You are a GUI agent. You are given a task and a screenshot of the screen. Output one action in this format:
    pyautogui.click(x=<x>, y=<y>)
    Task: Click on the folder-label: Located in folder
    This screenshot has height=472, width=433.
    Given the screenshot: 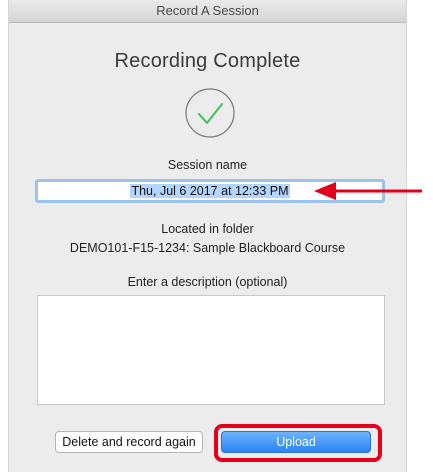 What is the action you would take?
    pyautogui.click(x=207, y=229)
    